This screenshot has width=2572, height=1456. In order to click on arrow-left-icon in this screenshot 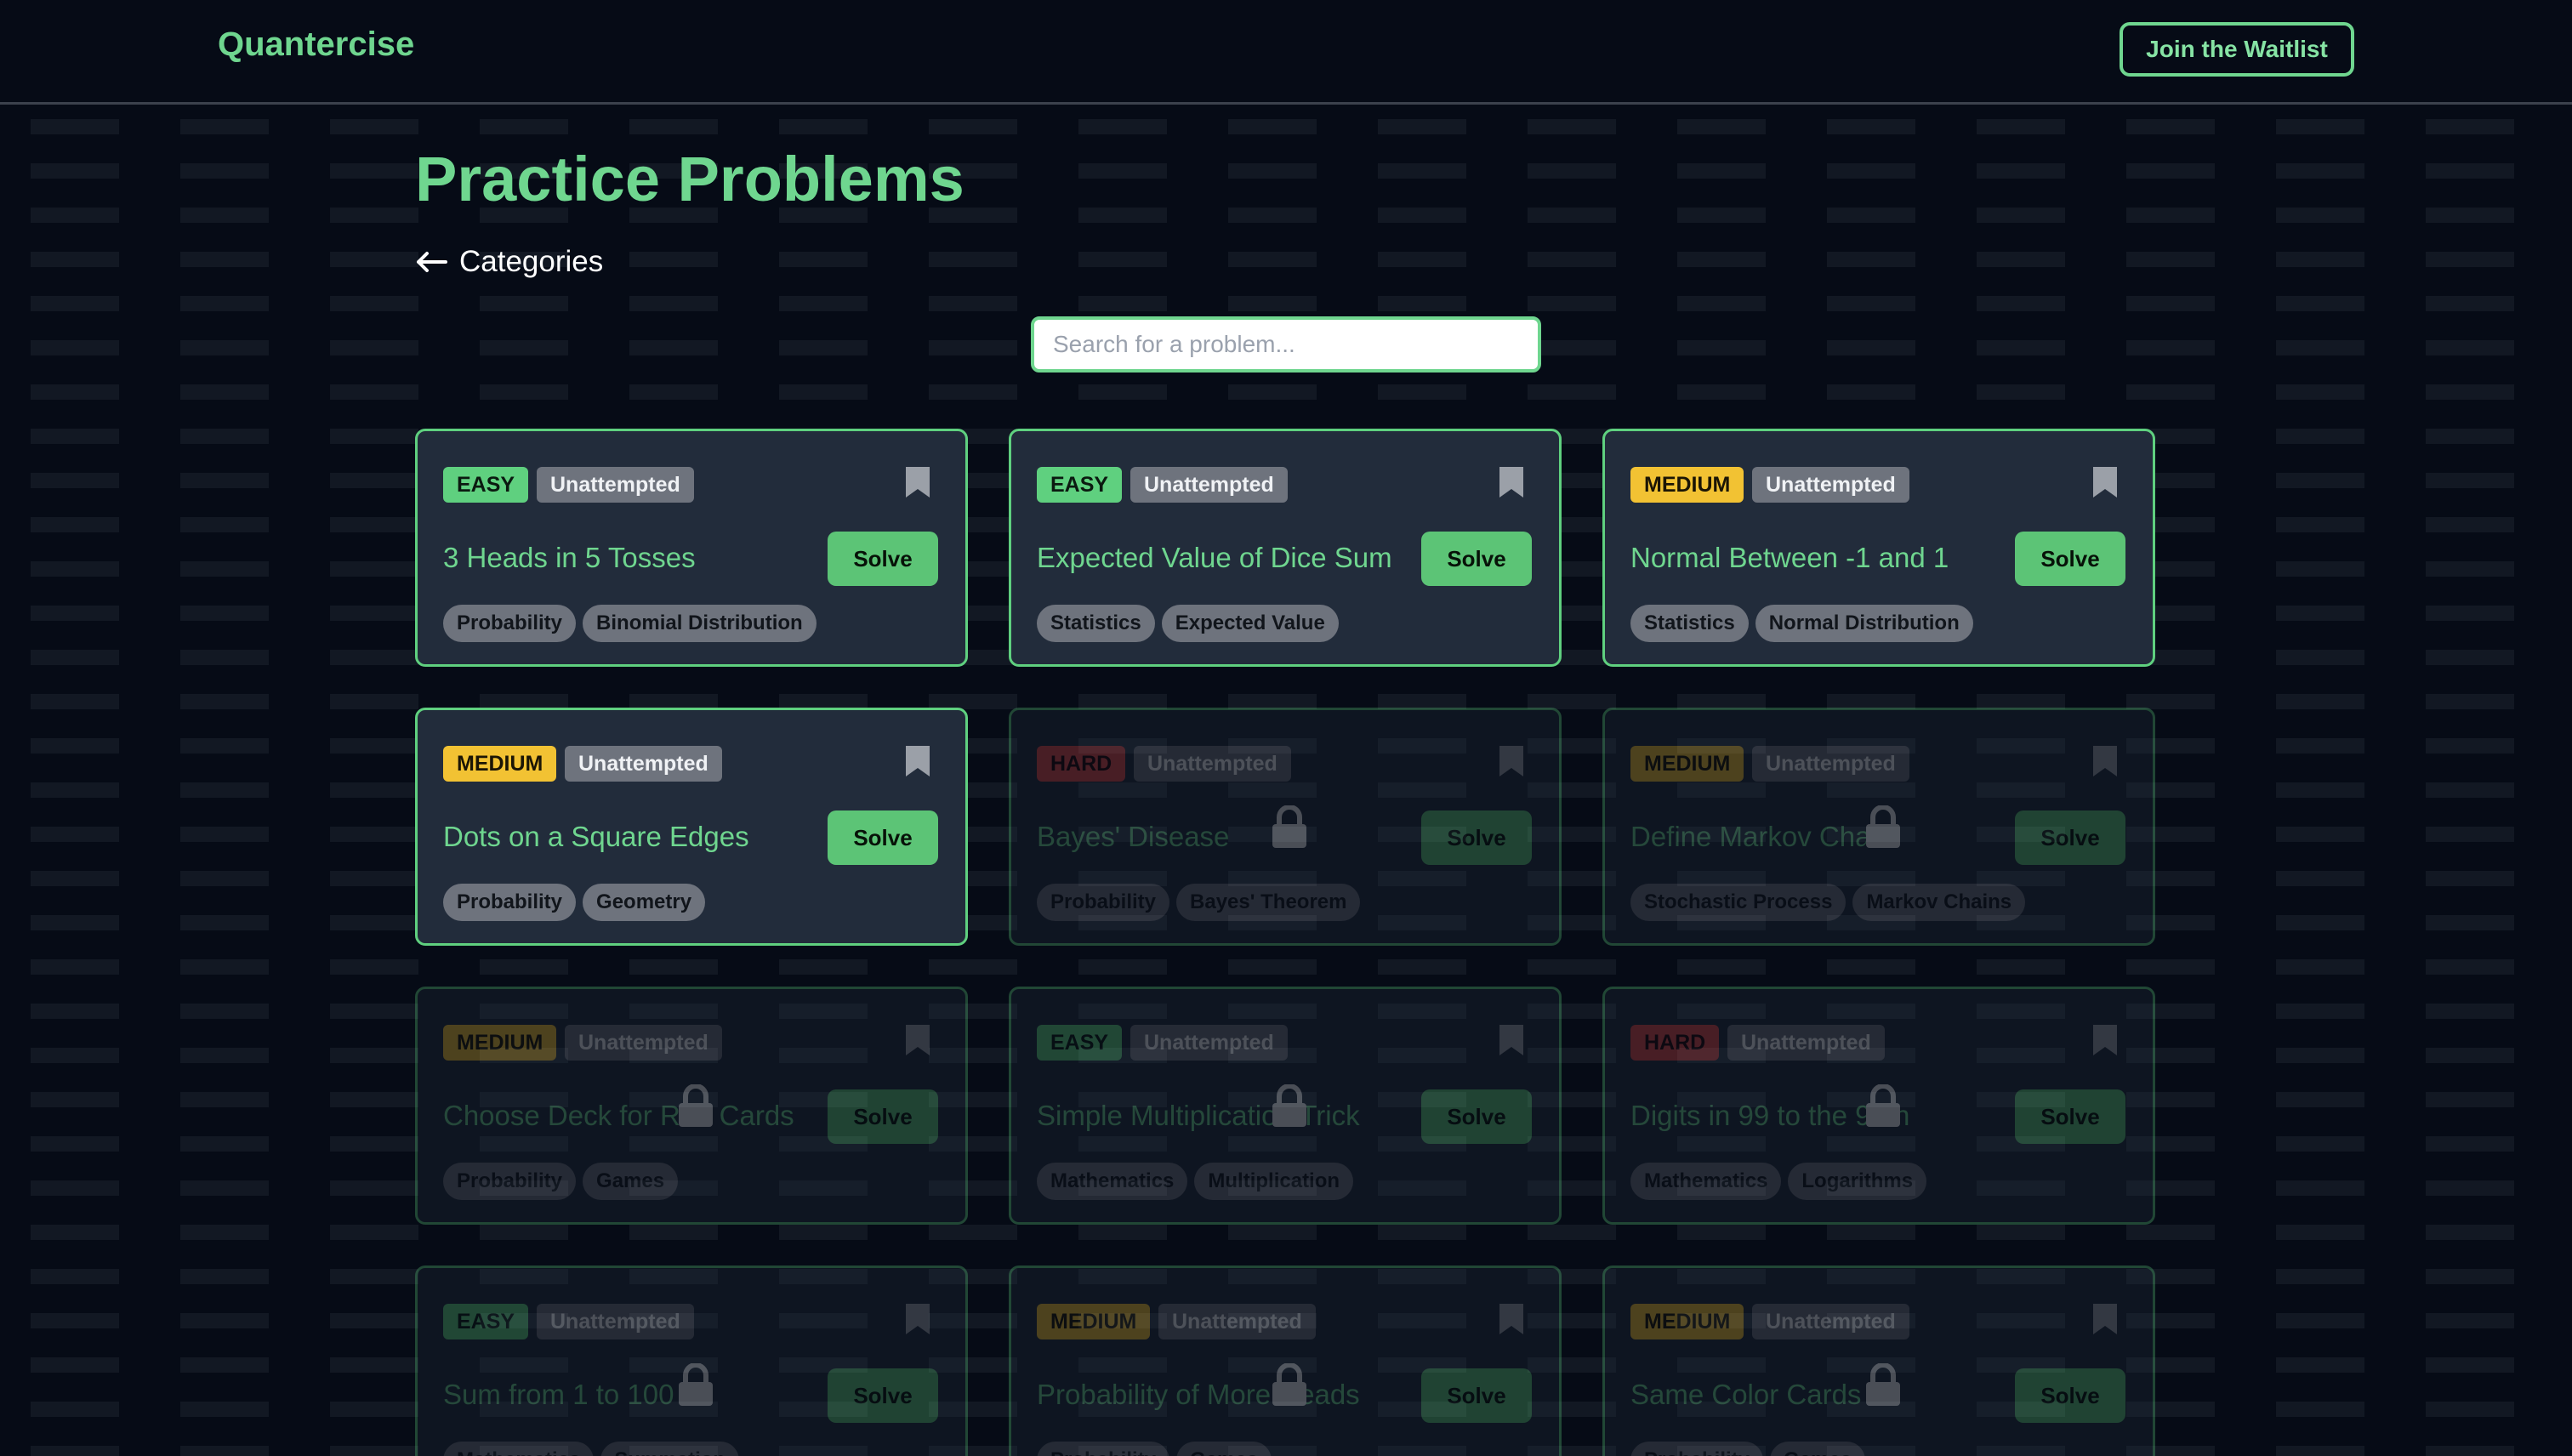, I will do `click(431, 262)`.